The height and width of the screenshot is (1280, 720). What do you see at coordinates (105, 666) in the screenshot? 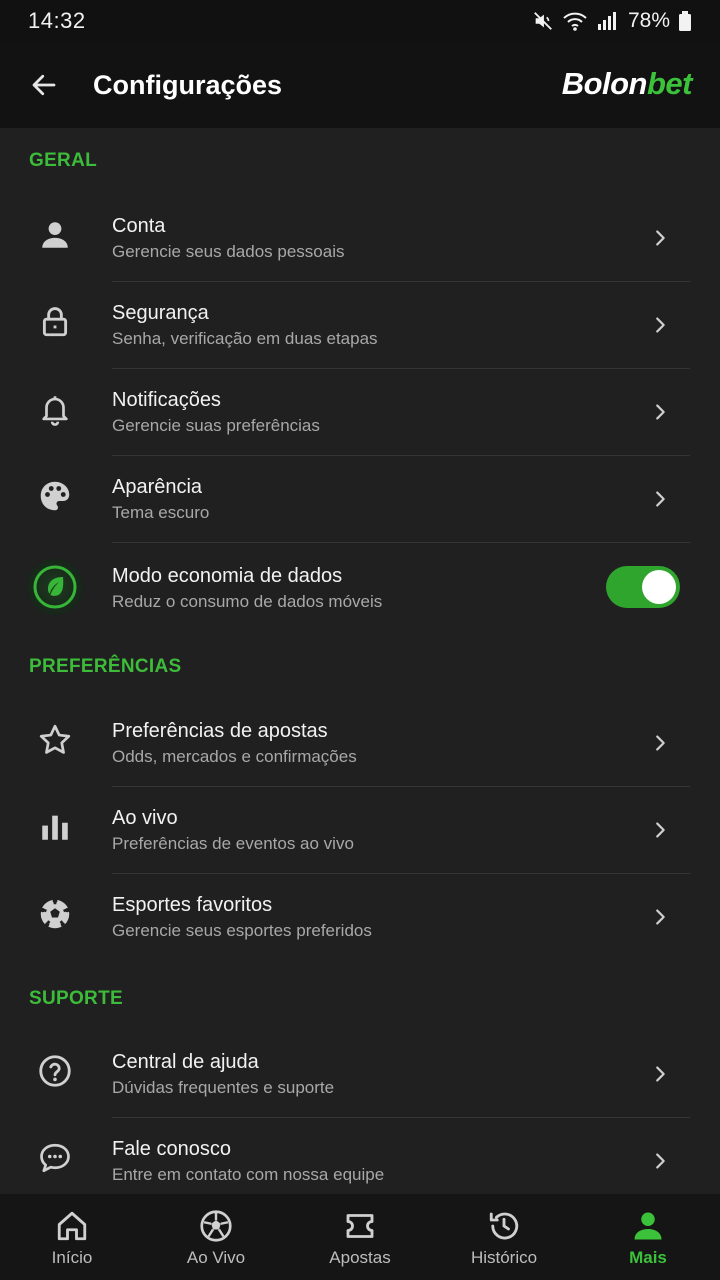
I see `section-title-preferencias: PREFERÊNCIAS` at bounding box center [105, 666].